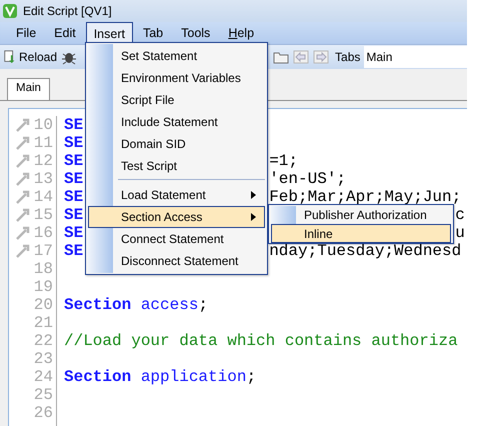 The image size is (498, 426). Describe the element at coordinates (176, 122) in the screenshot. I see `menu-item: Include Statement` at that location.